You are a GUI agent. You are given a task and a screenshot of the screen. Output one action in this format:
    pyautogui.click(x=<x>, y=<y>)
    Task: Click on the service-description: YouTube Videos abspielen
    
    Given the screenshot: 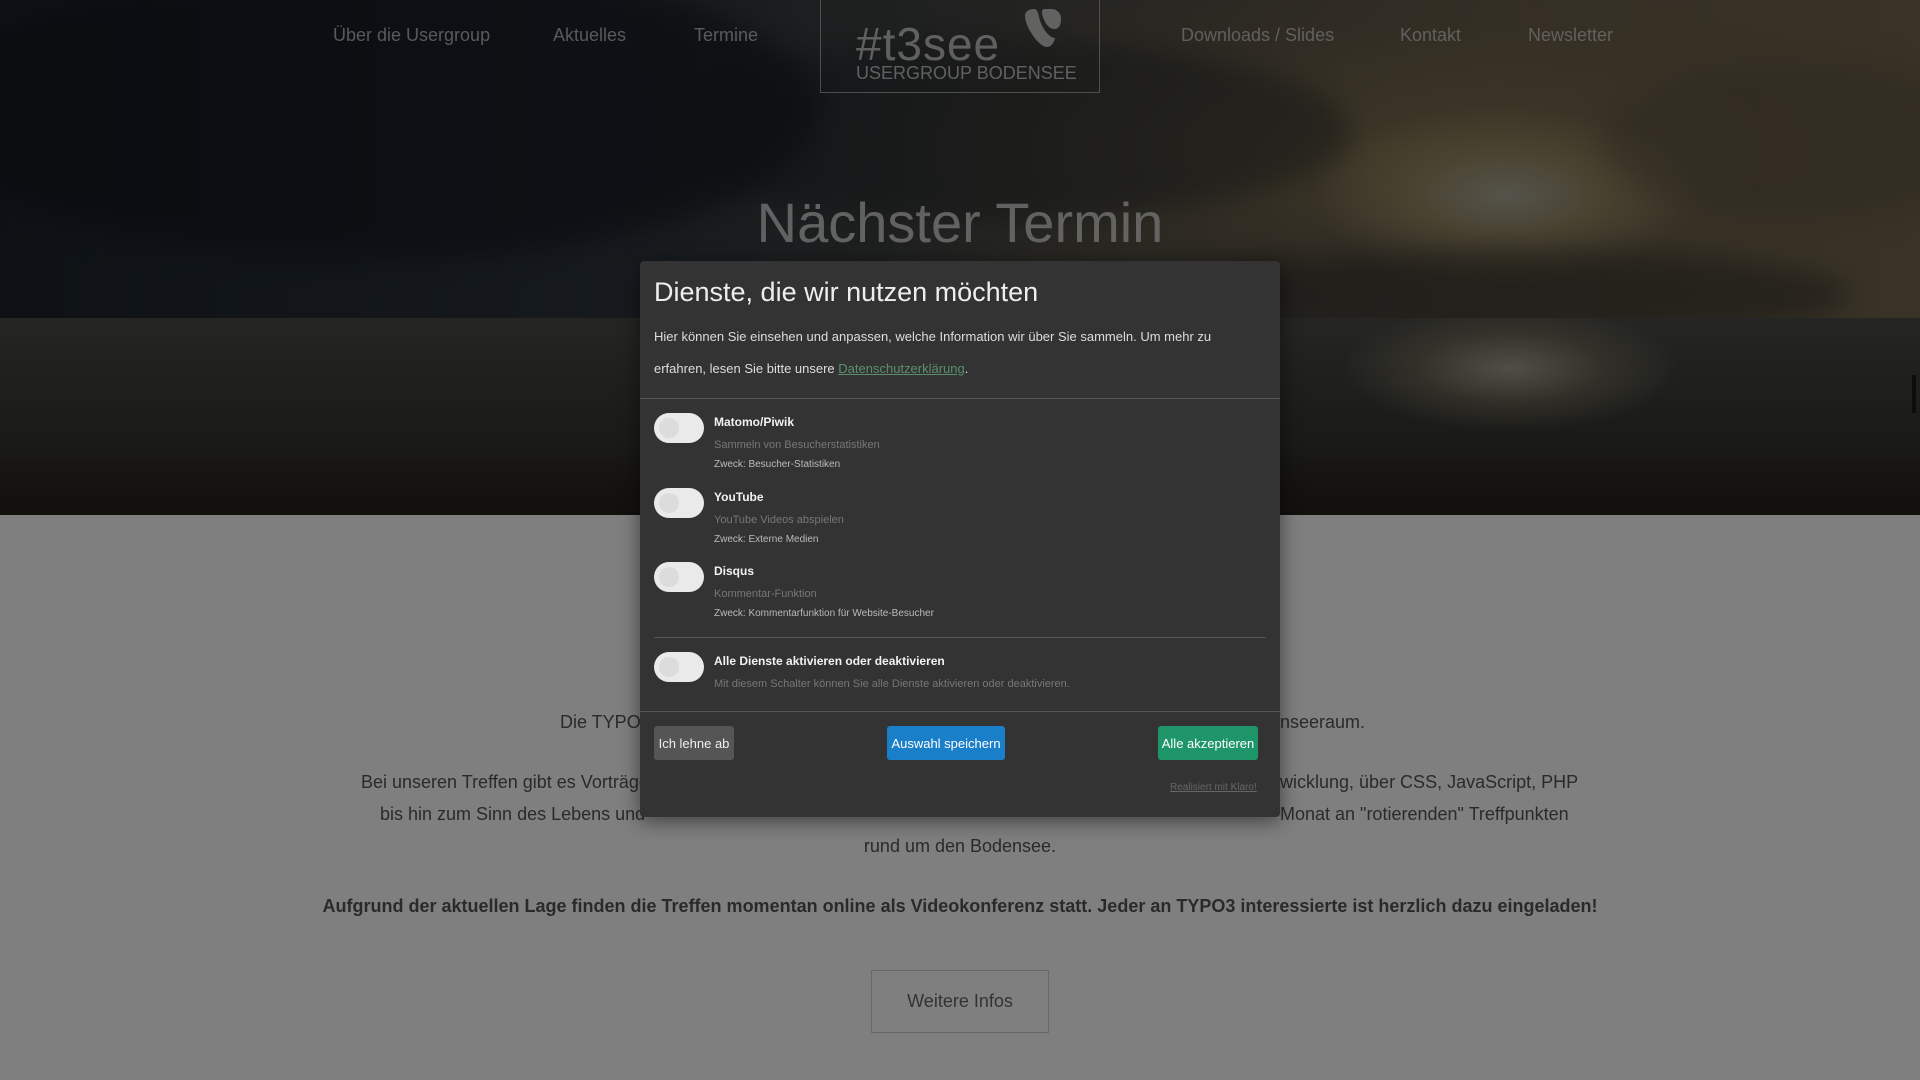 What is the action you would take?
    pyautogui.click(x=779, y=520)
    